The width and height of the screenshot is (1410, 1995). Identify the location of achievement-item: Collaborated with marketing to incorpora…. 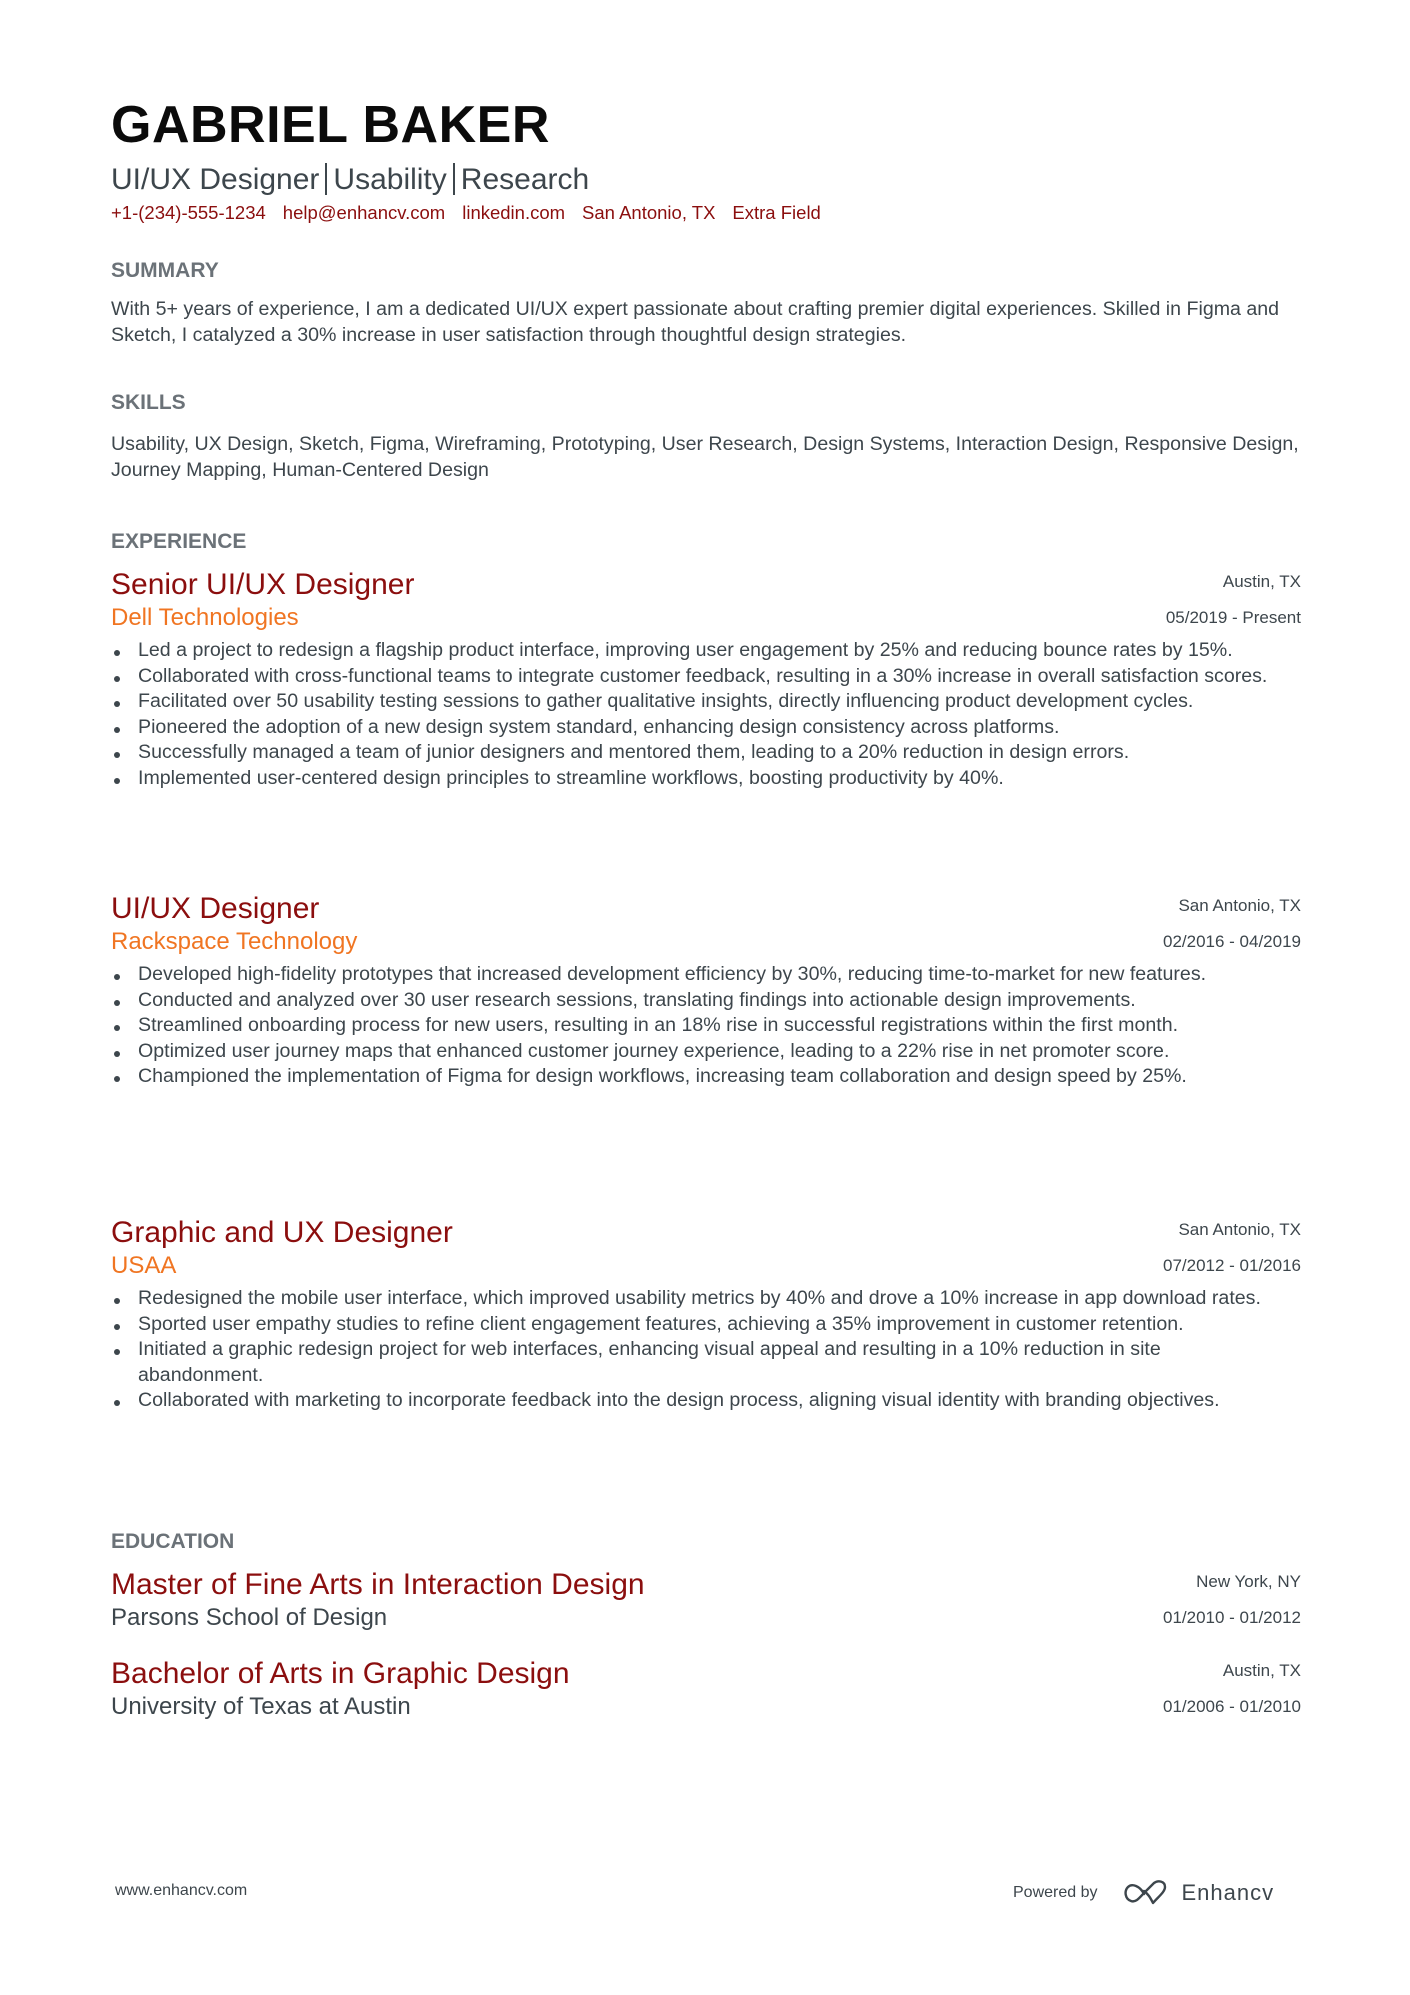
(706, 1401).